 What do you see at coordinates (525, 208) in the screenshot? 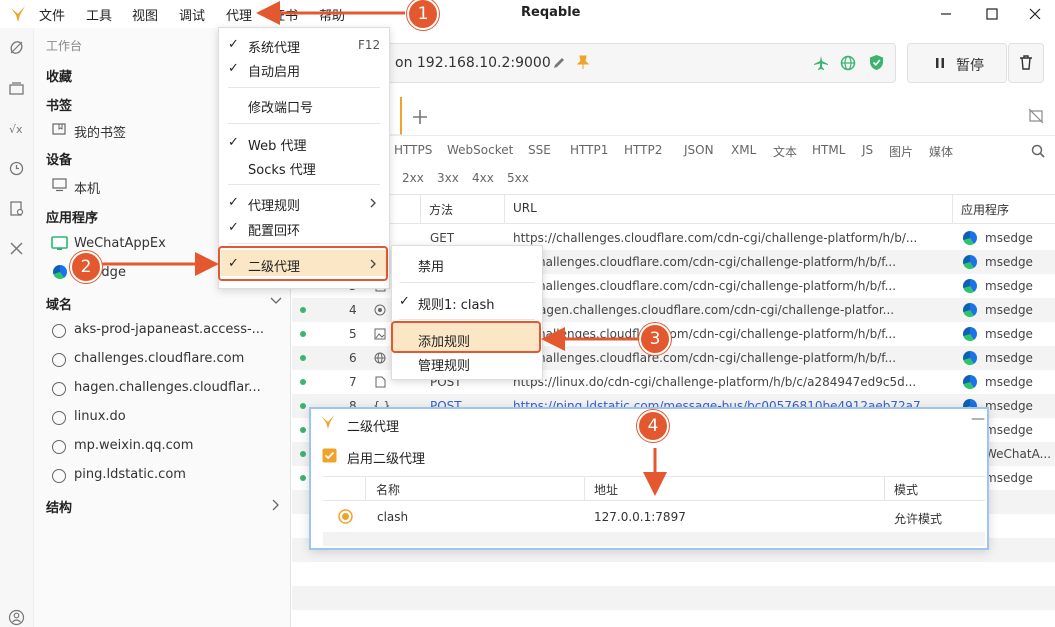
I see `column-url: URL` at bounding box center [525, 208].